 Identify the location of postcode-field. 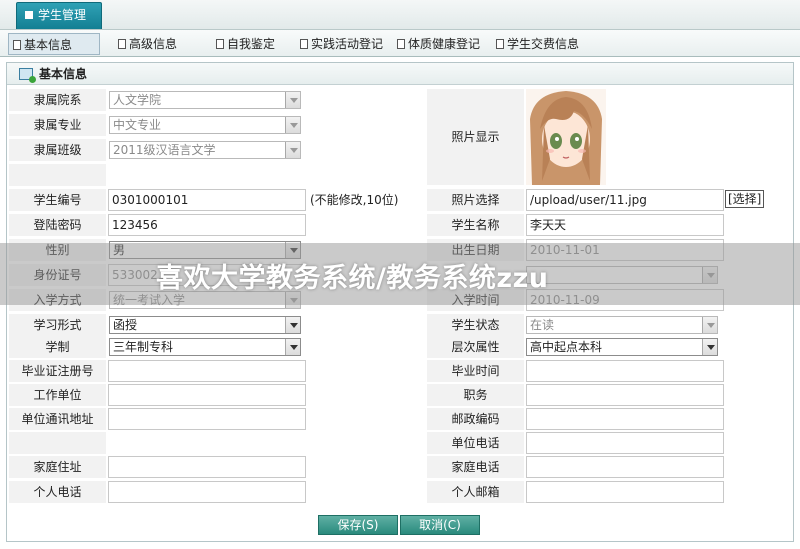
(625, 419).